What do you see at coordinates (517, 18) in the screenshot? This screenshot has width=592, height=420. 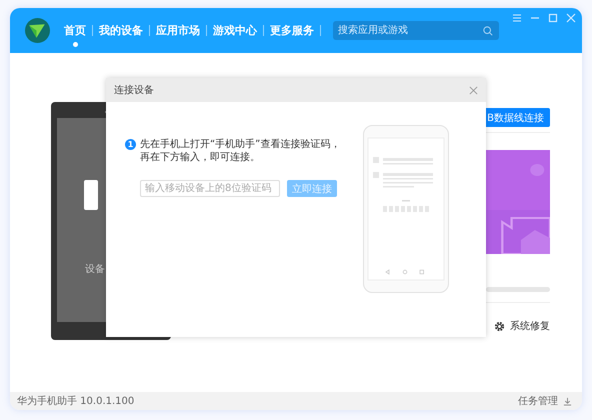 I see `menu-icon` at bounding box center [517, 18].